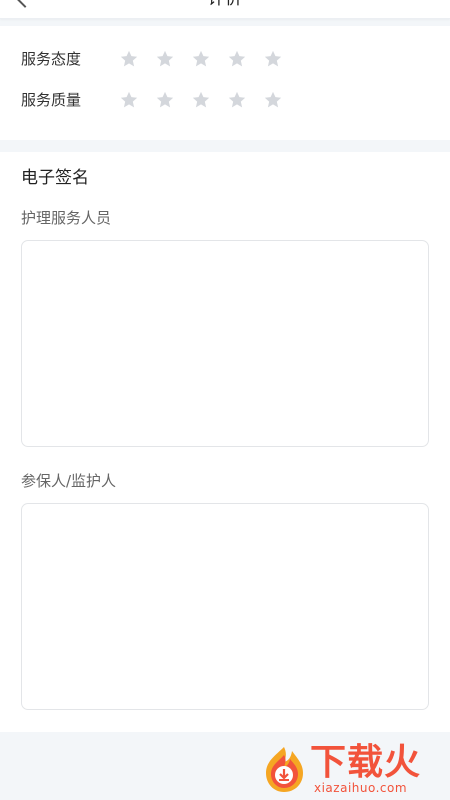 This screenshot has height=800, width=450. What do you see at coordinates (55, 178) in the screenshot?
I see `signature-section-title: 电子签名` at bounding box center [55, 178].